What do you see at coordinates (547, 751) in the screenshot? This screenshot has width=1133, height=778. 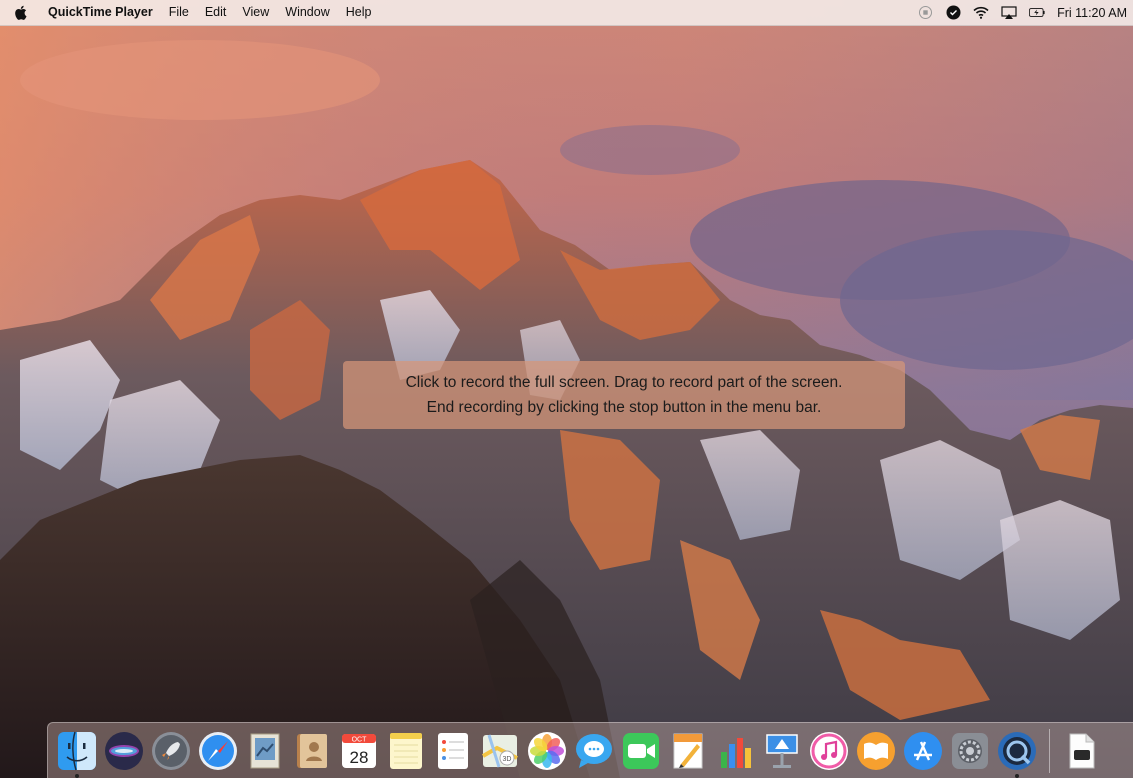 I see `photos-icon` at bounding box center [547, 751].